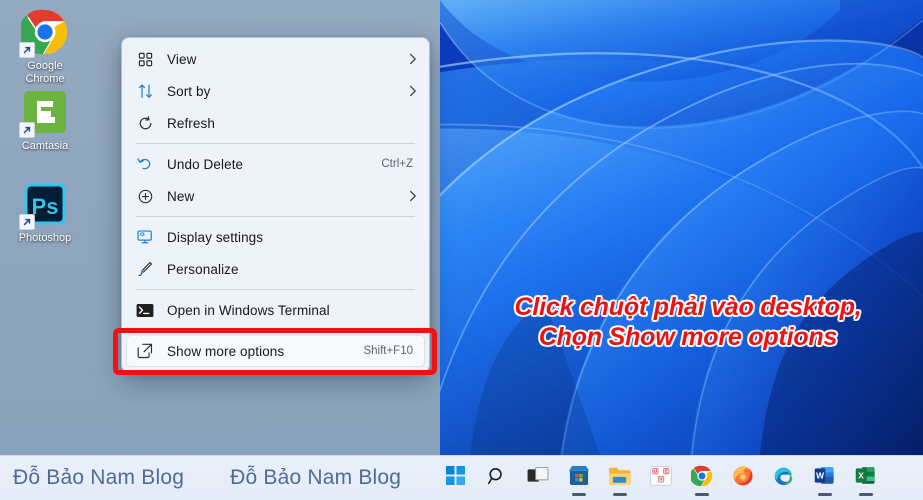 The width and height of the screenshot is (923, 500). Describe the element at coordinates (248, 310) in the screenshot. I see `context-menu-item-label: Open in Windows Terminal` at that location.